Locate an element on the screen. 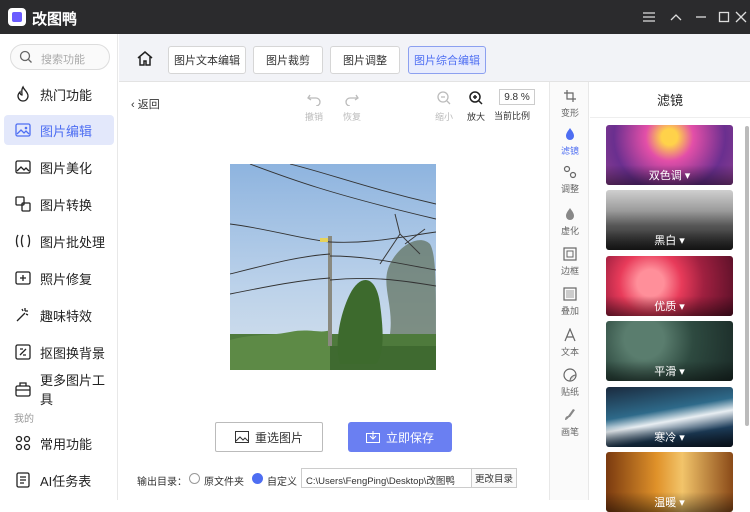  filter-premium: 优质 ▾ is located at coordinates (669, 286).